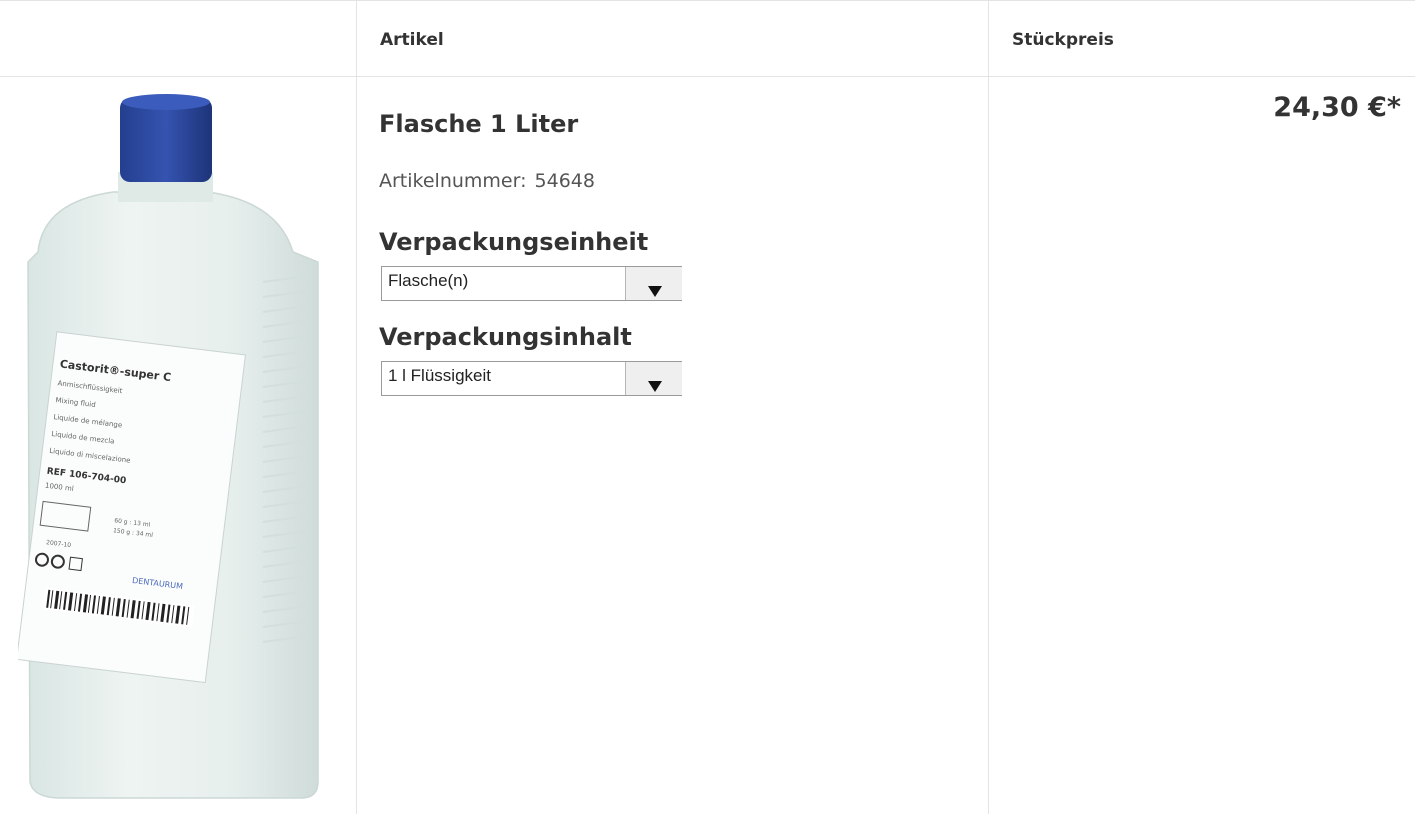 The image size is (1415, 814). Describe the element at coordinates (412, 40) in the screenshot. I see `column-header-article: Artikel` at that location.